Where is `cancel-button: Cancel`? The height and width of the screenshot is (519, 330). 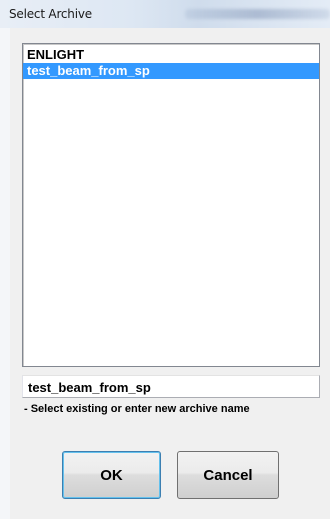
cancel-button: Cancel is located at coordinates (228, 475).